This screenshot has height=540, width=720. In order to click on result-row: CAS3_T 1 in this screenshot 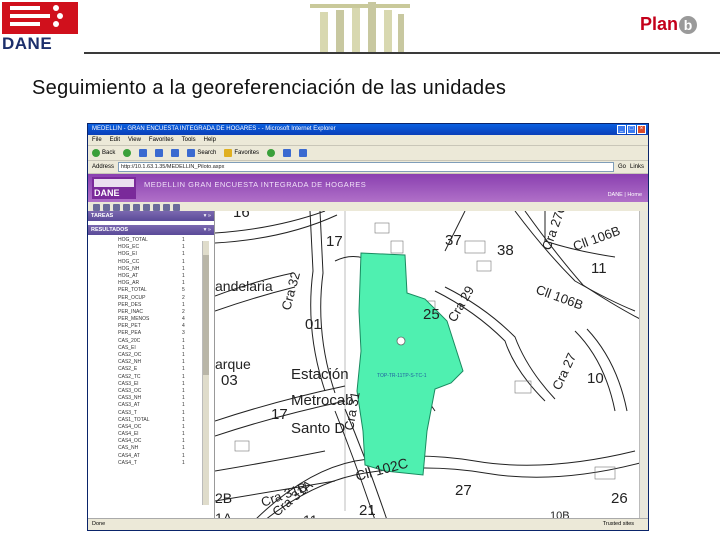, I will do `click(153, 413)`.